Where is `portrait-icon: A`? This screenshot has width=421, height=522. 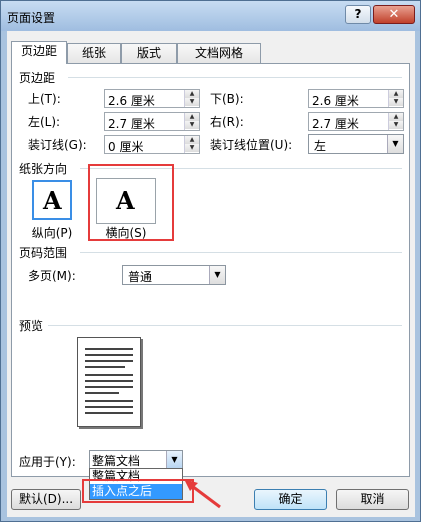 portrait-icon: A is located at coordinates (52, 200).